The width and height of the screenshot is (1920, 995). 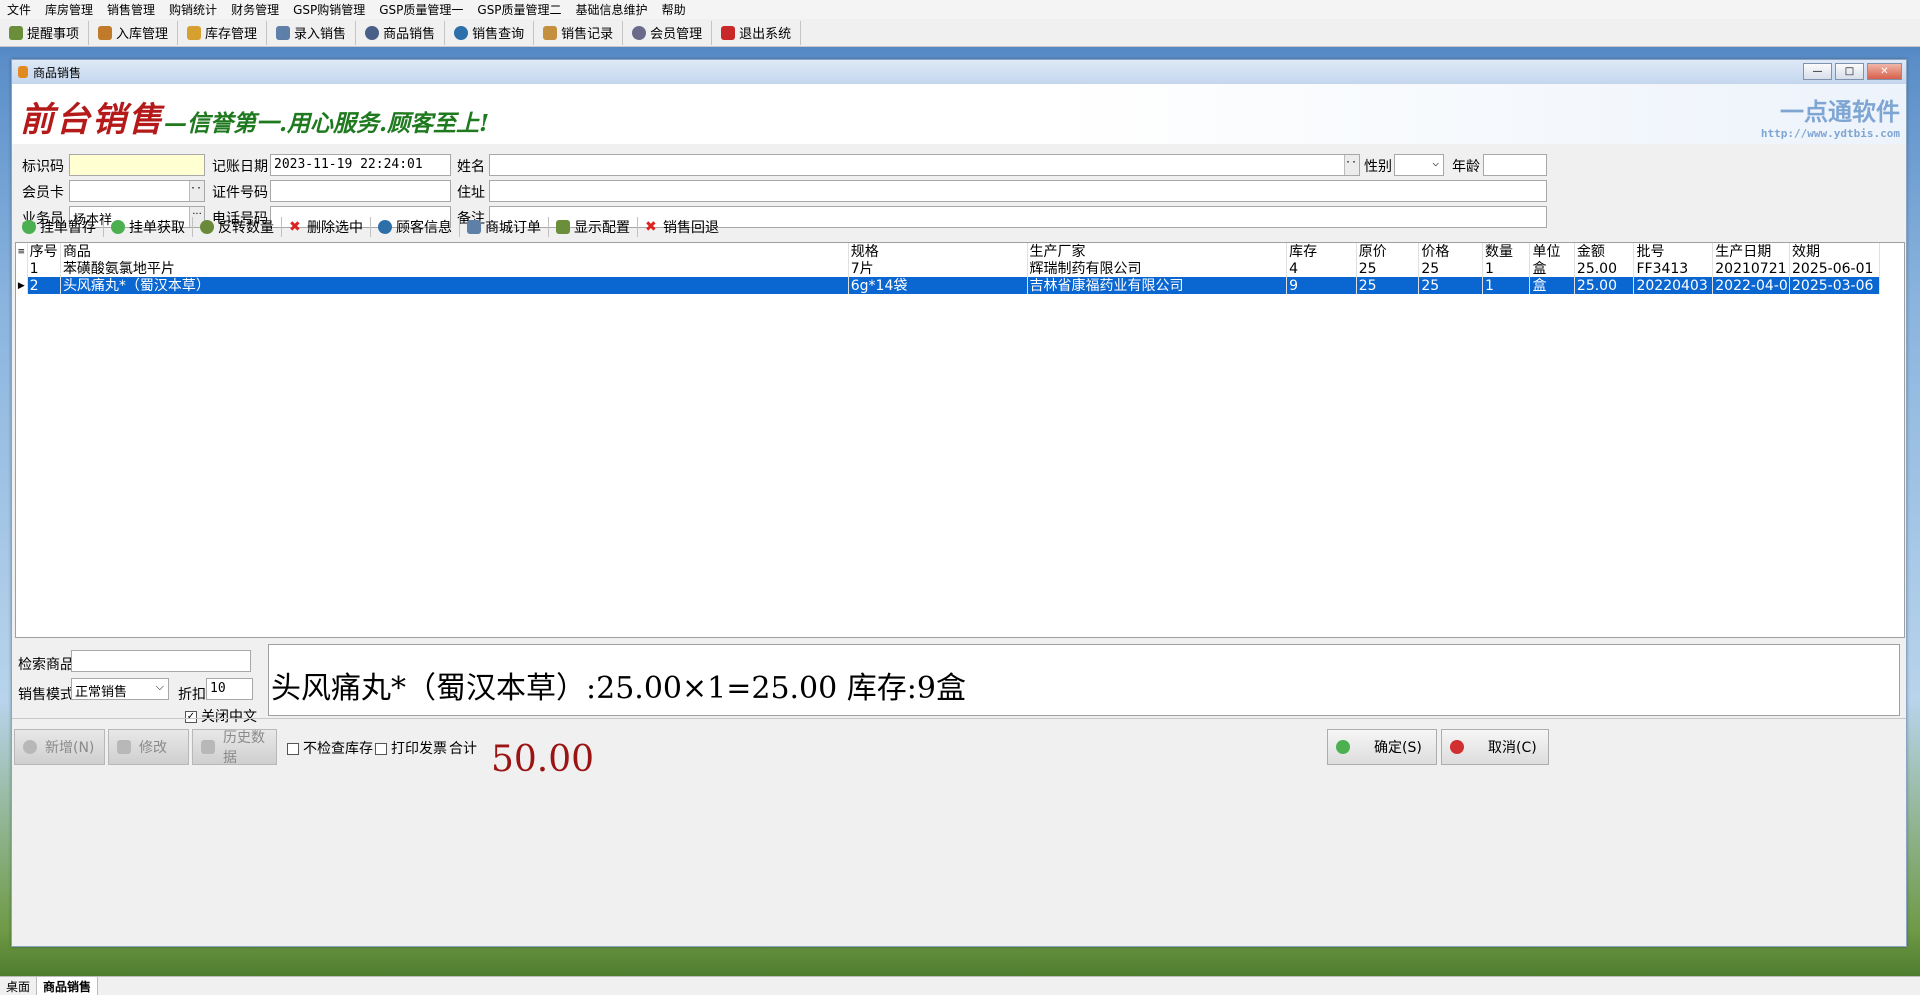 I want to click on sales-mode-select: 正常销售 ⌵, so click(x=120, y=689).